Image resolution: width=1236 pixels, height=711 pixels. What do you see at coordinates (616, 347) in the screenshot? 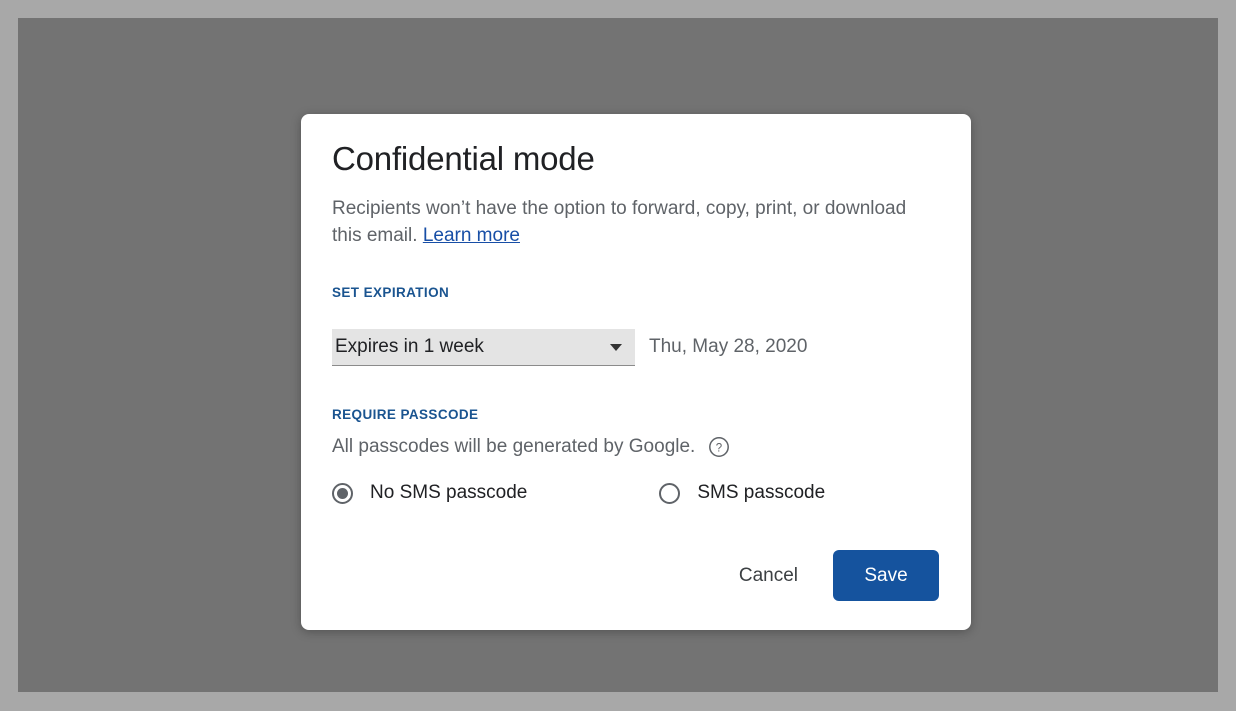
I see `chevron-down-icon` at bounding box center [616, 347].